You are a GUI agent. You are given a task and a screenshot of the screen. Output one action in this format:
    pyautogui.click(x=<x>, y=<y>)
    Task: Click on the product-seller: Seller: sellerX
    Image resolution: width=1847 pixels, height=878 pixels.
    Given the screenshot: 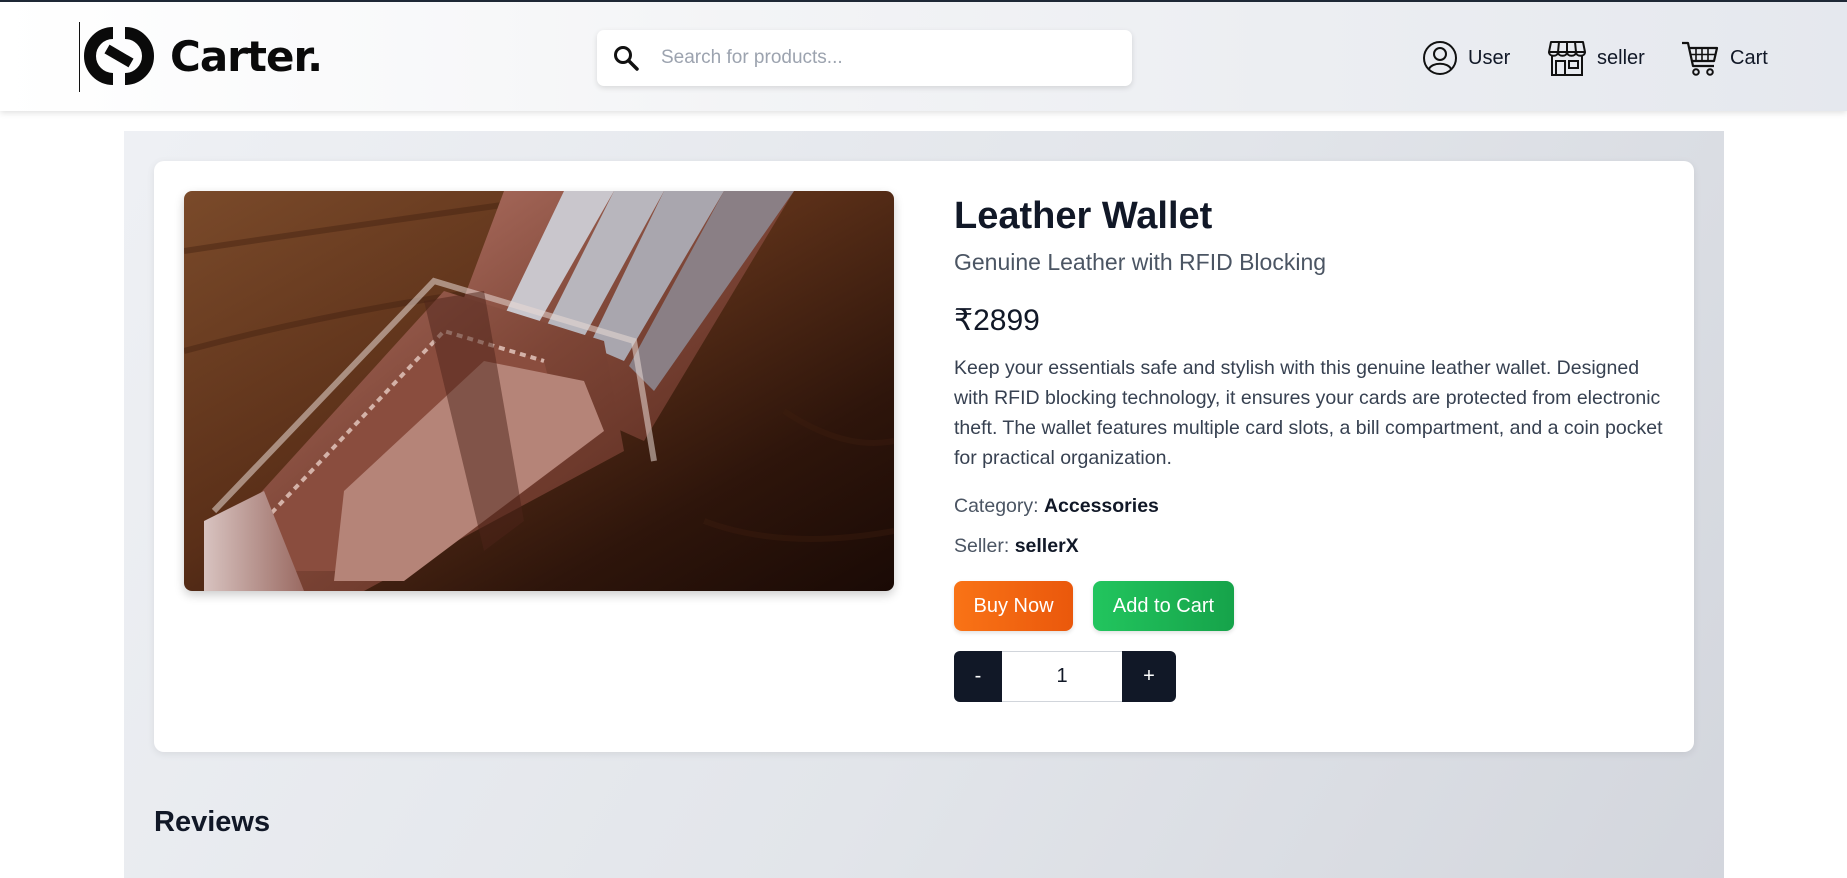 What is the action you would take?
    pyautogui.click(x=1016, y=546)
    